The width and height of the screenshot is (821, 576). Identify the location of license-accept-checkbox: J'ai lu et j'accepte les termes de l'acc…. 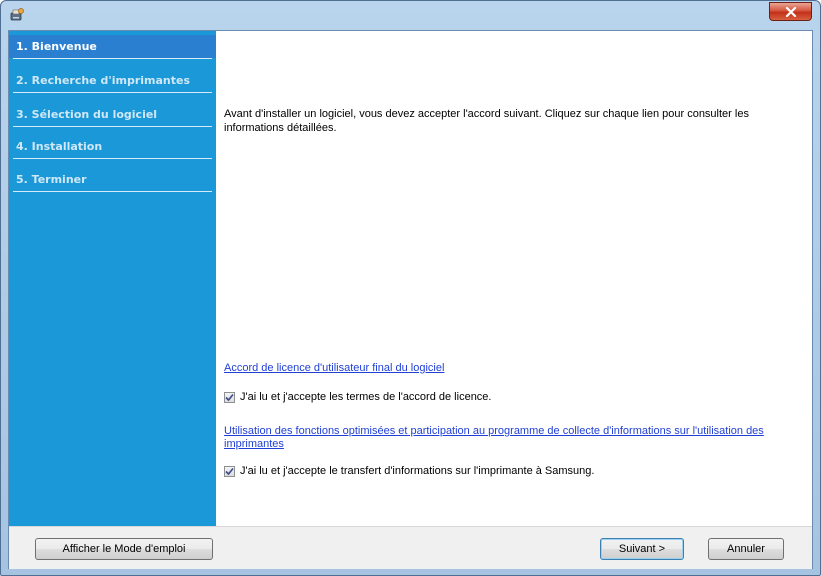
(357, 397).